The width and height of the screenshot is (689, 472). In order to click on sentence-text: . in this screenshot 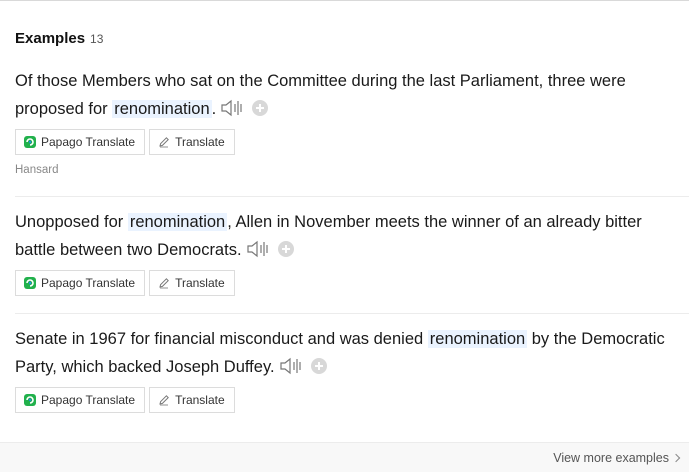, I will do `click(214, 109)`.